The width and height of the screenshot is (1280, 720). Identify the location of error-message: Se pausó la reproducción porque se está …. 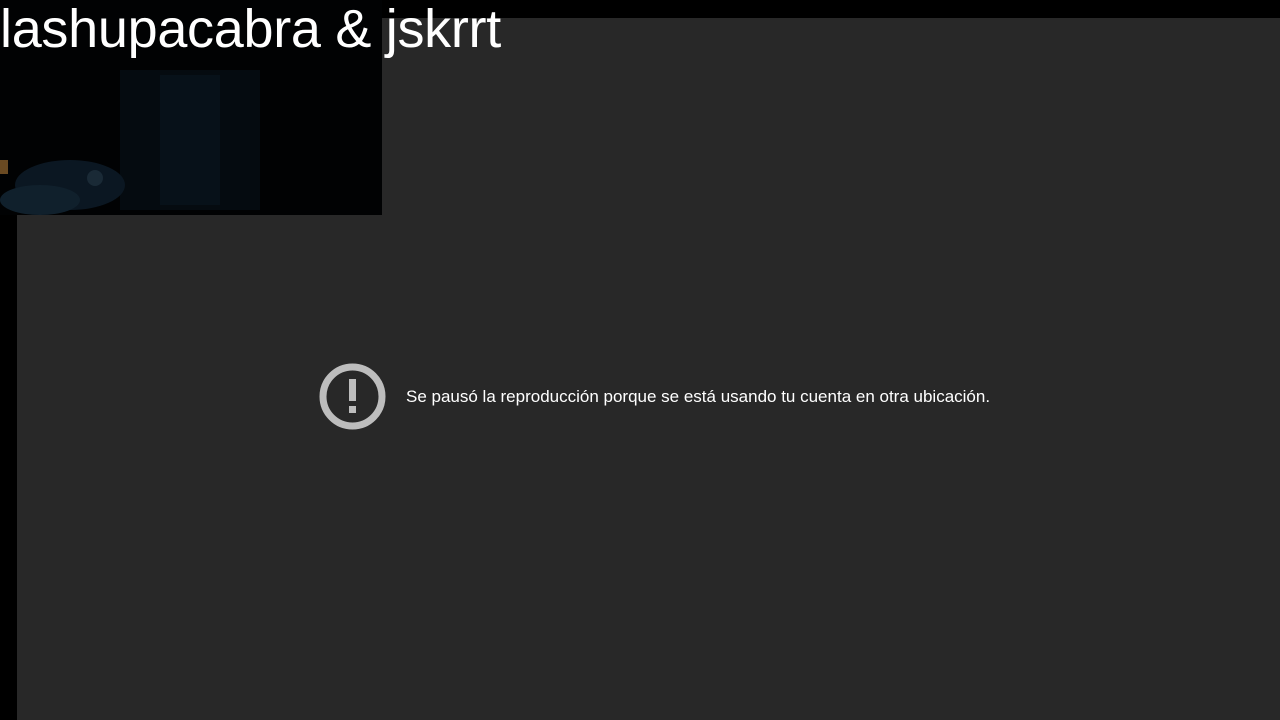
(698, 396).